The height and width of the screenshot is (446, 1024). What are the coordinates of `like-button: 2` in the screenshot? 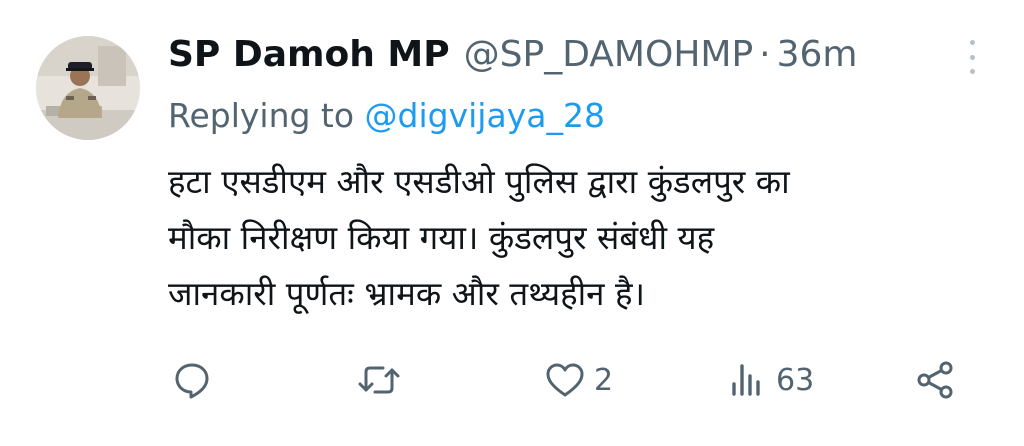 It's located at (578, 380).